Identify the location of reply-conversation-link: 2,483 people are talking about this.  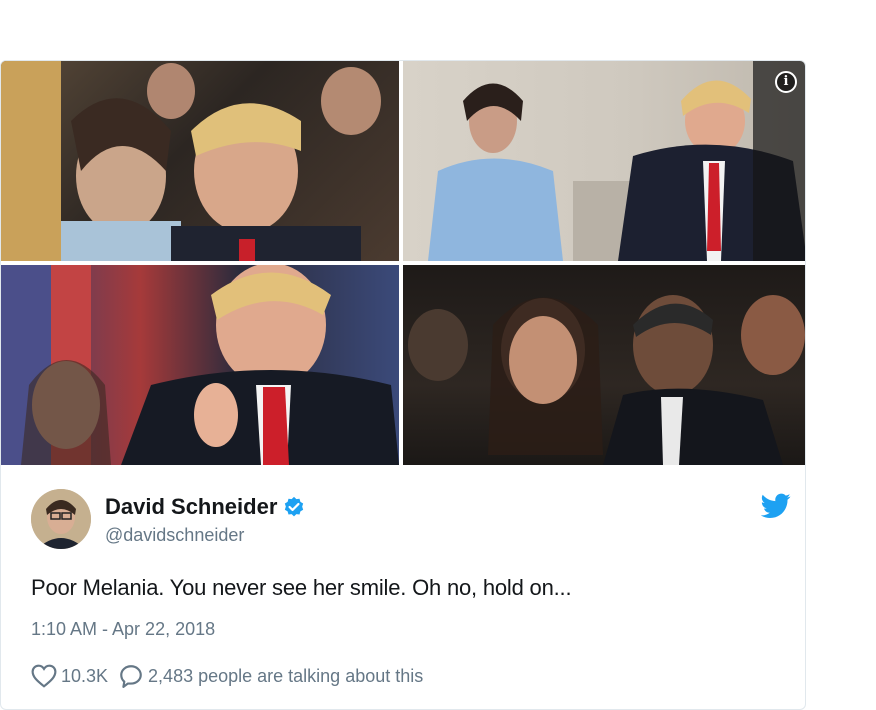
(270, 676).